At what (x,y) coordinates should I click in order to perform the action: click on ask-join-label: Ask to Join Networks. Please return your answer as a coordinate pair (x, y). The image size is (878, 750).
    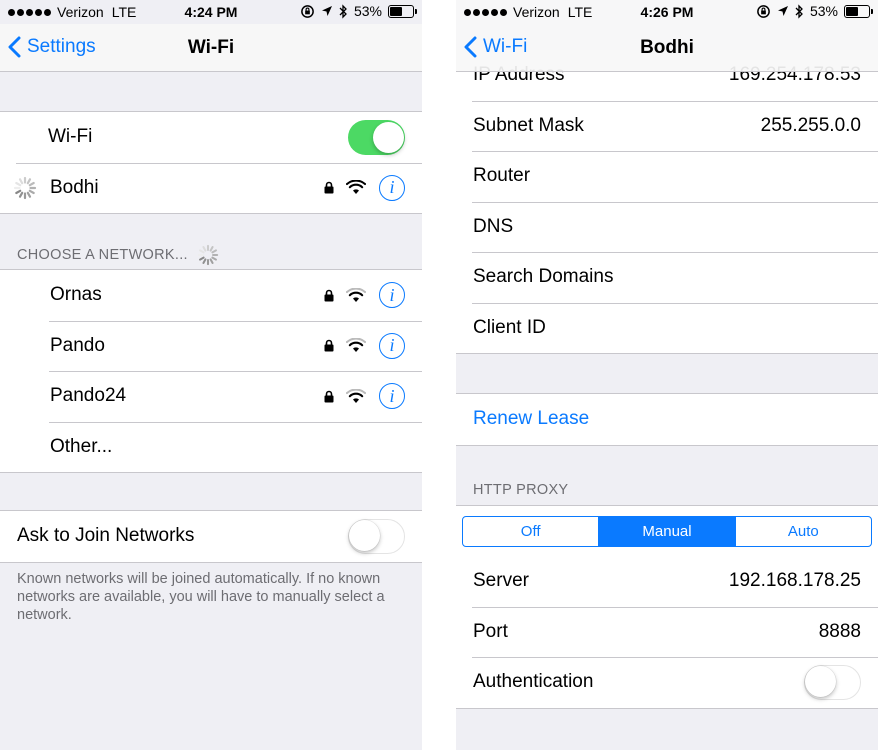
    Looking at the image, I should click on (106, 536).